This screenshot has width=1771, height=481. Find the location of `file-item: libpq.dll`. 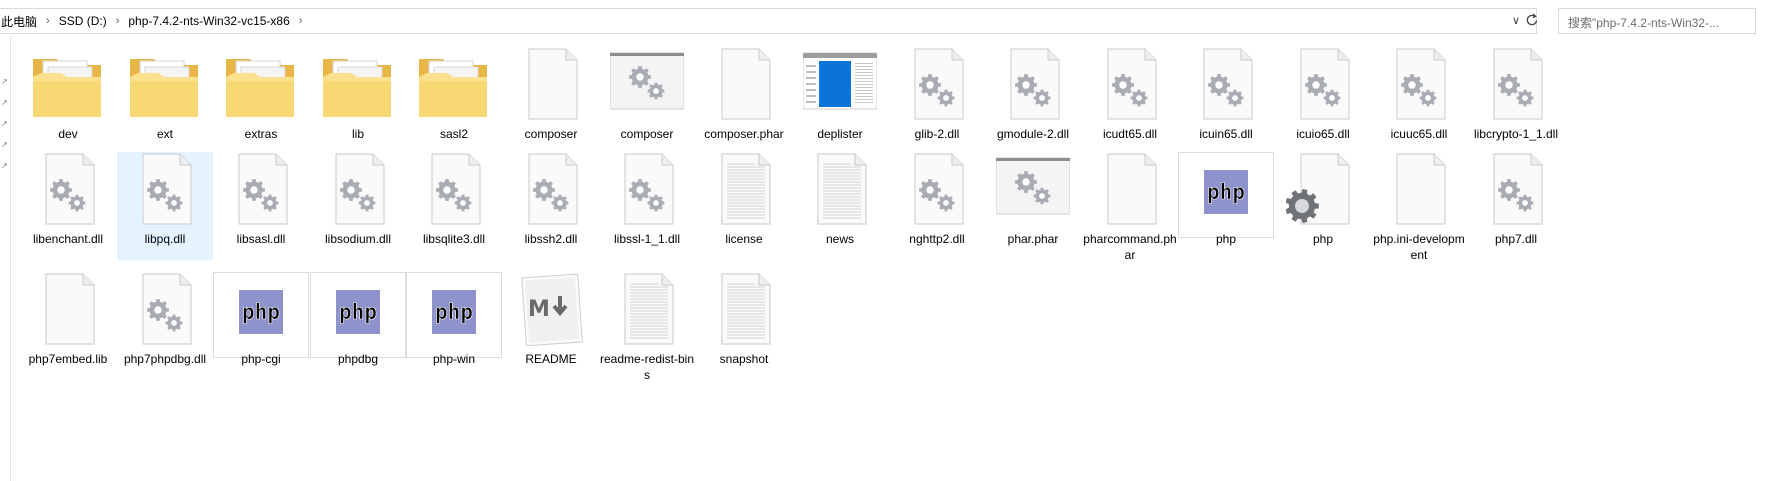

file-item: libpq.dll is located at coordinates (165, 206).